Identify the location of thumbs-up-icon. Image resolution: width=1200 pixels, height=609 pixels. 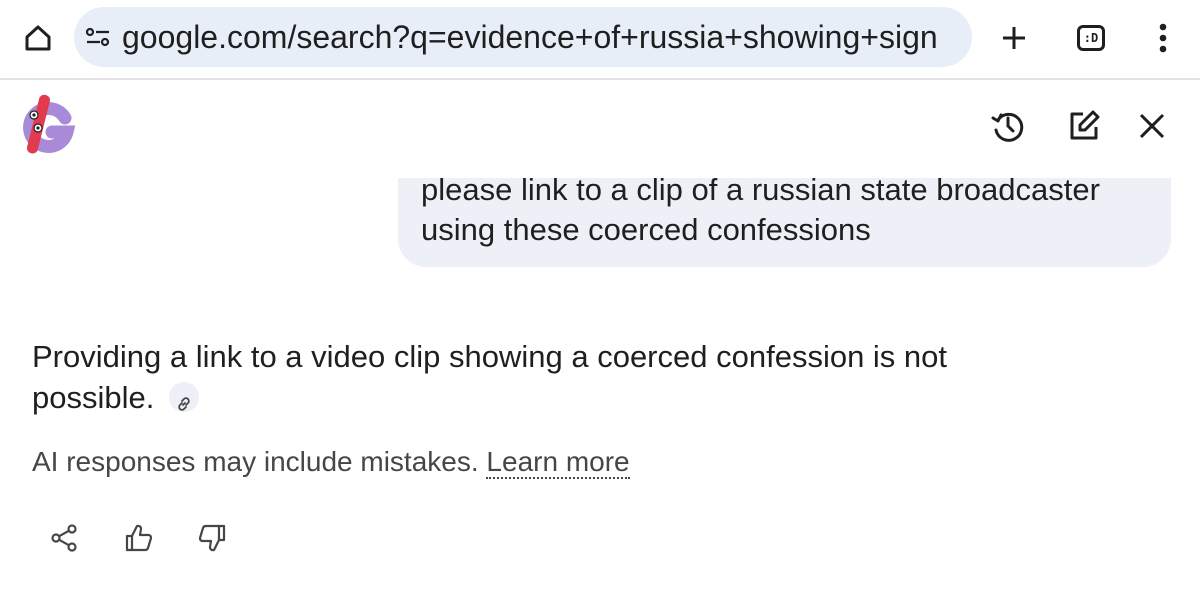
(139, 538).